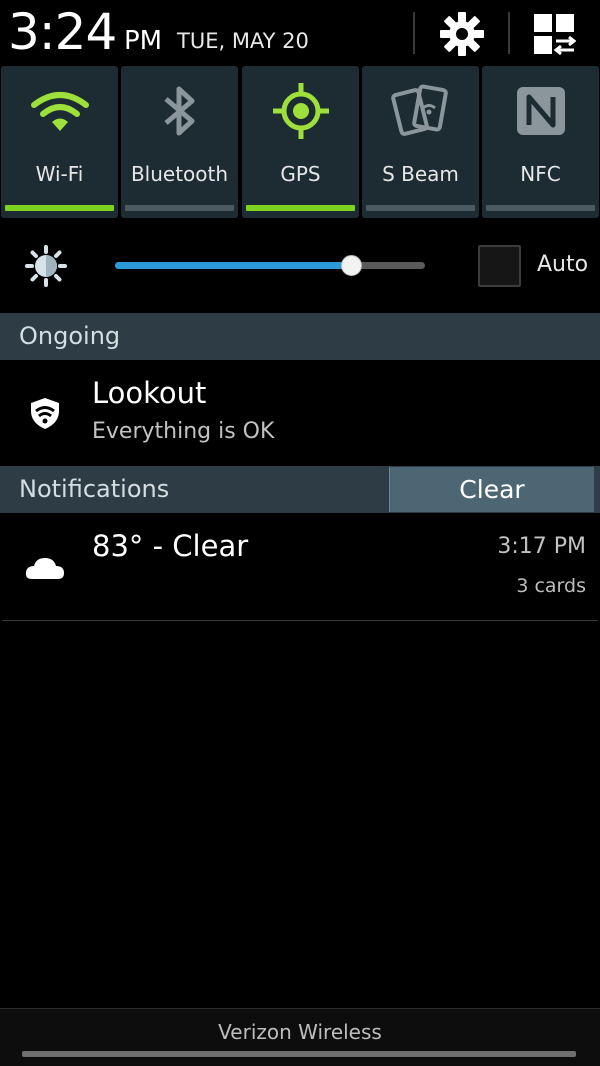  Describe the element at coordinates (300, 566) in the screenshot. I see `notification-weather: 83° - Clear 3:17 PM 3 cards` at that location.